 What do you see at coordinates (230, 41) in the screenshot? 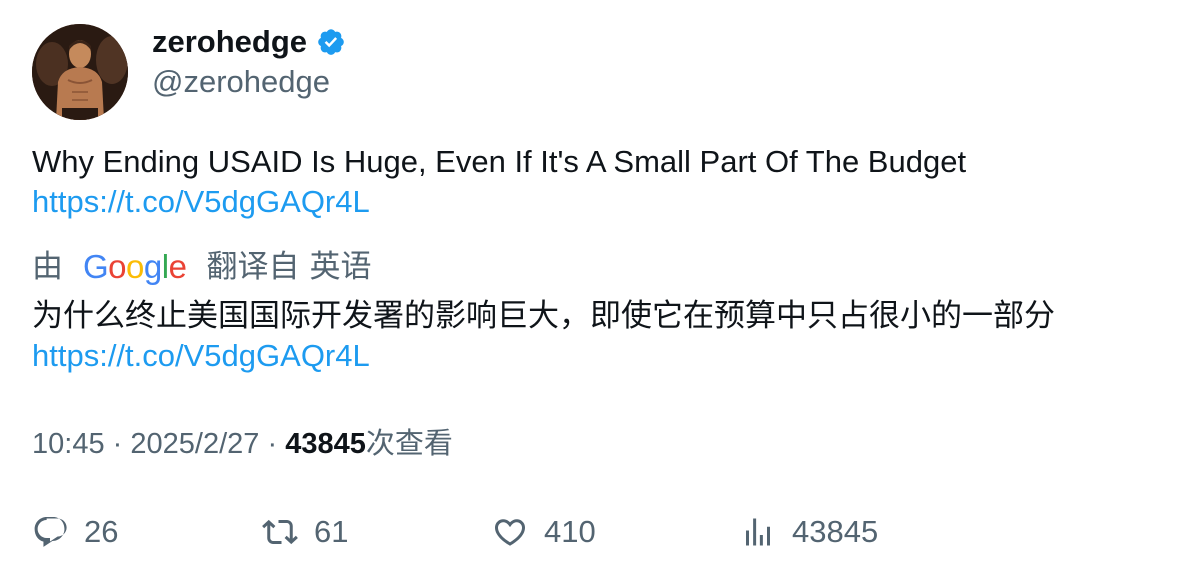
I see `display-name-text: zerohedge` at bounding box center [230, 41].